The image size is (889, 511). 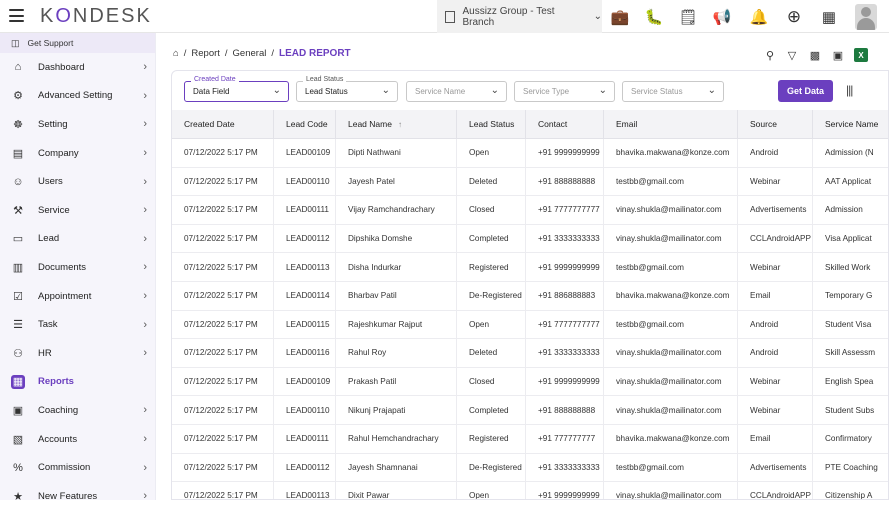 I want to click on bar-chart-icon: ▩, so click(x=815, y=55).